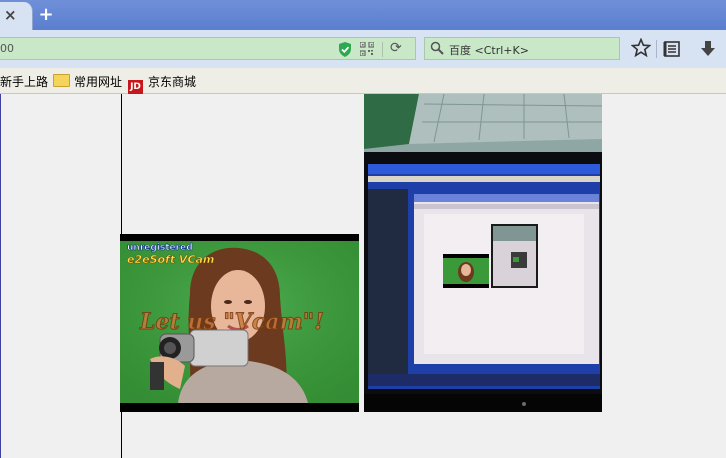 The height and width of the screenshot is (458, 726). Describe the element at coordinates (489, 50) in the screenshot. I see `search-placeholder: 百度 <Ctrl+K>` at that location.